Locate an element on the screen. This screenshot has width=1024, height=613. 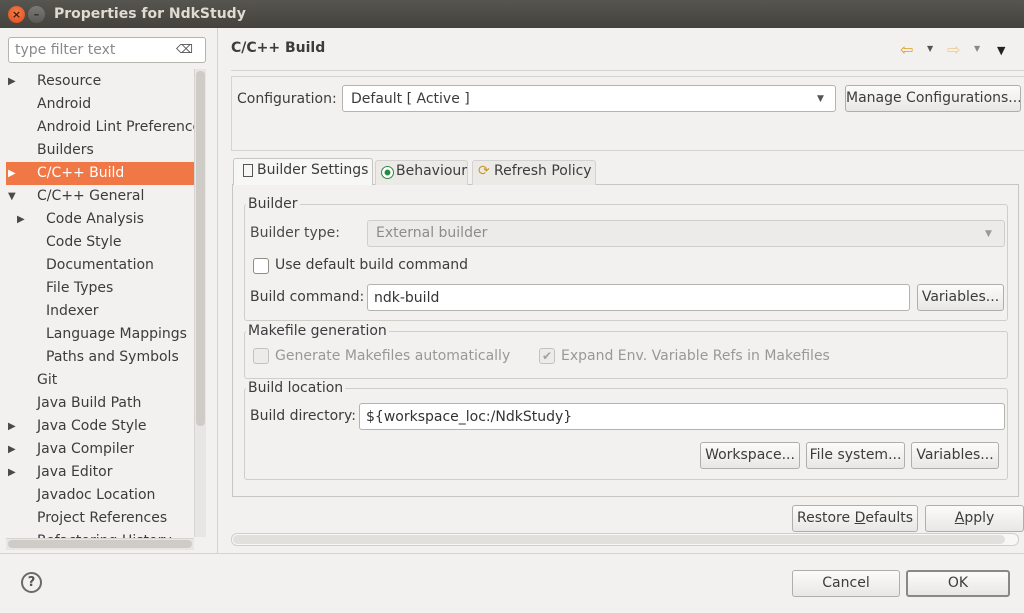
footer-separator is located at coordinates (512, 553).